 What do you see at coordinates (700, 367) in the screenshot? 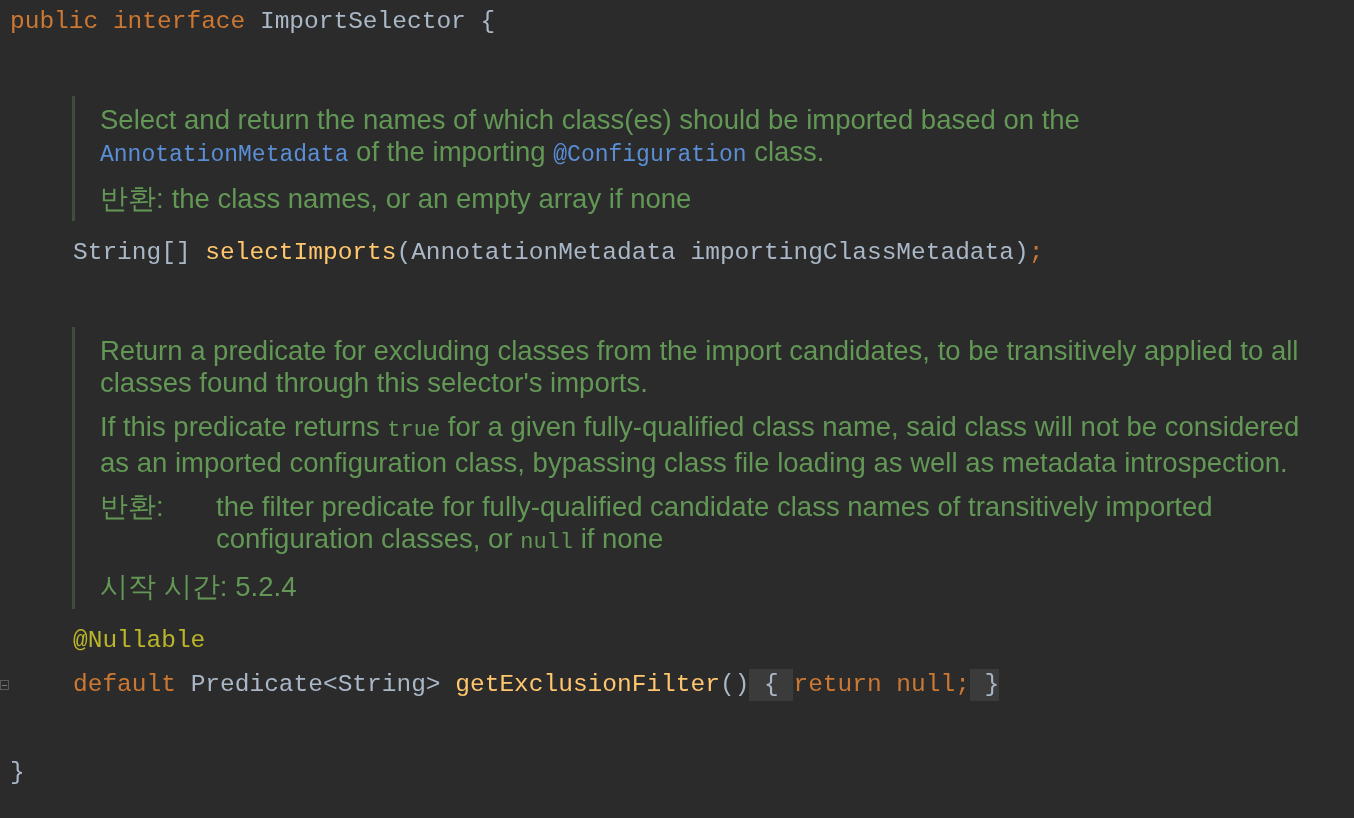
I see `doc-paragraph: Return a predicate for excluding classes from the import candidates, to be transitively applied to all classes found through this selector's imports.` at bounding box center [700, 367].